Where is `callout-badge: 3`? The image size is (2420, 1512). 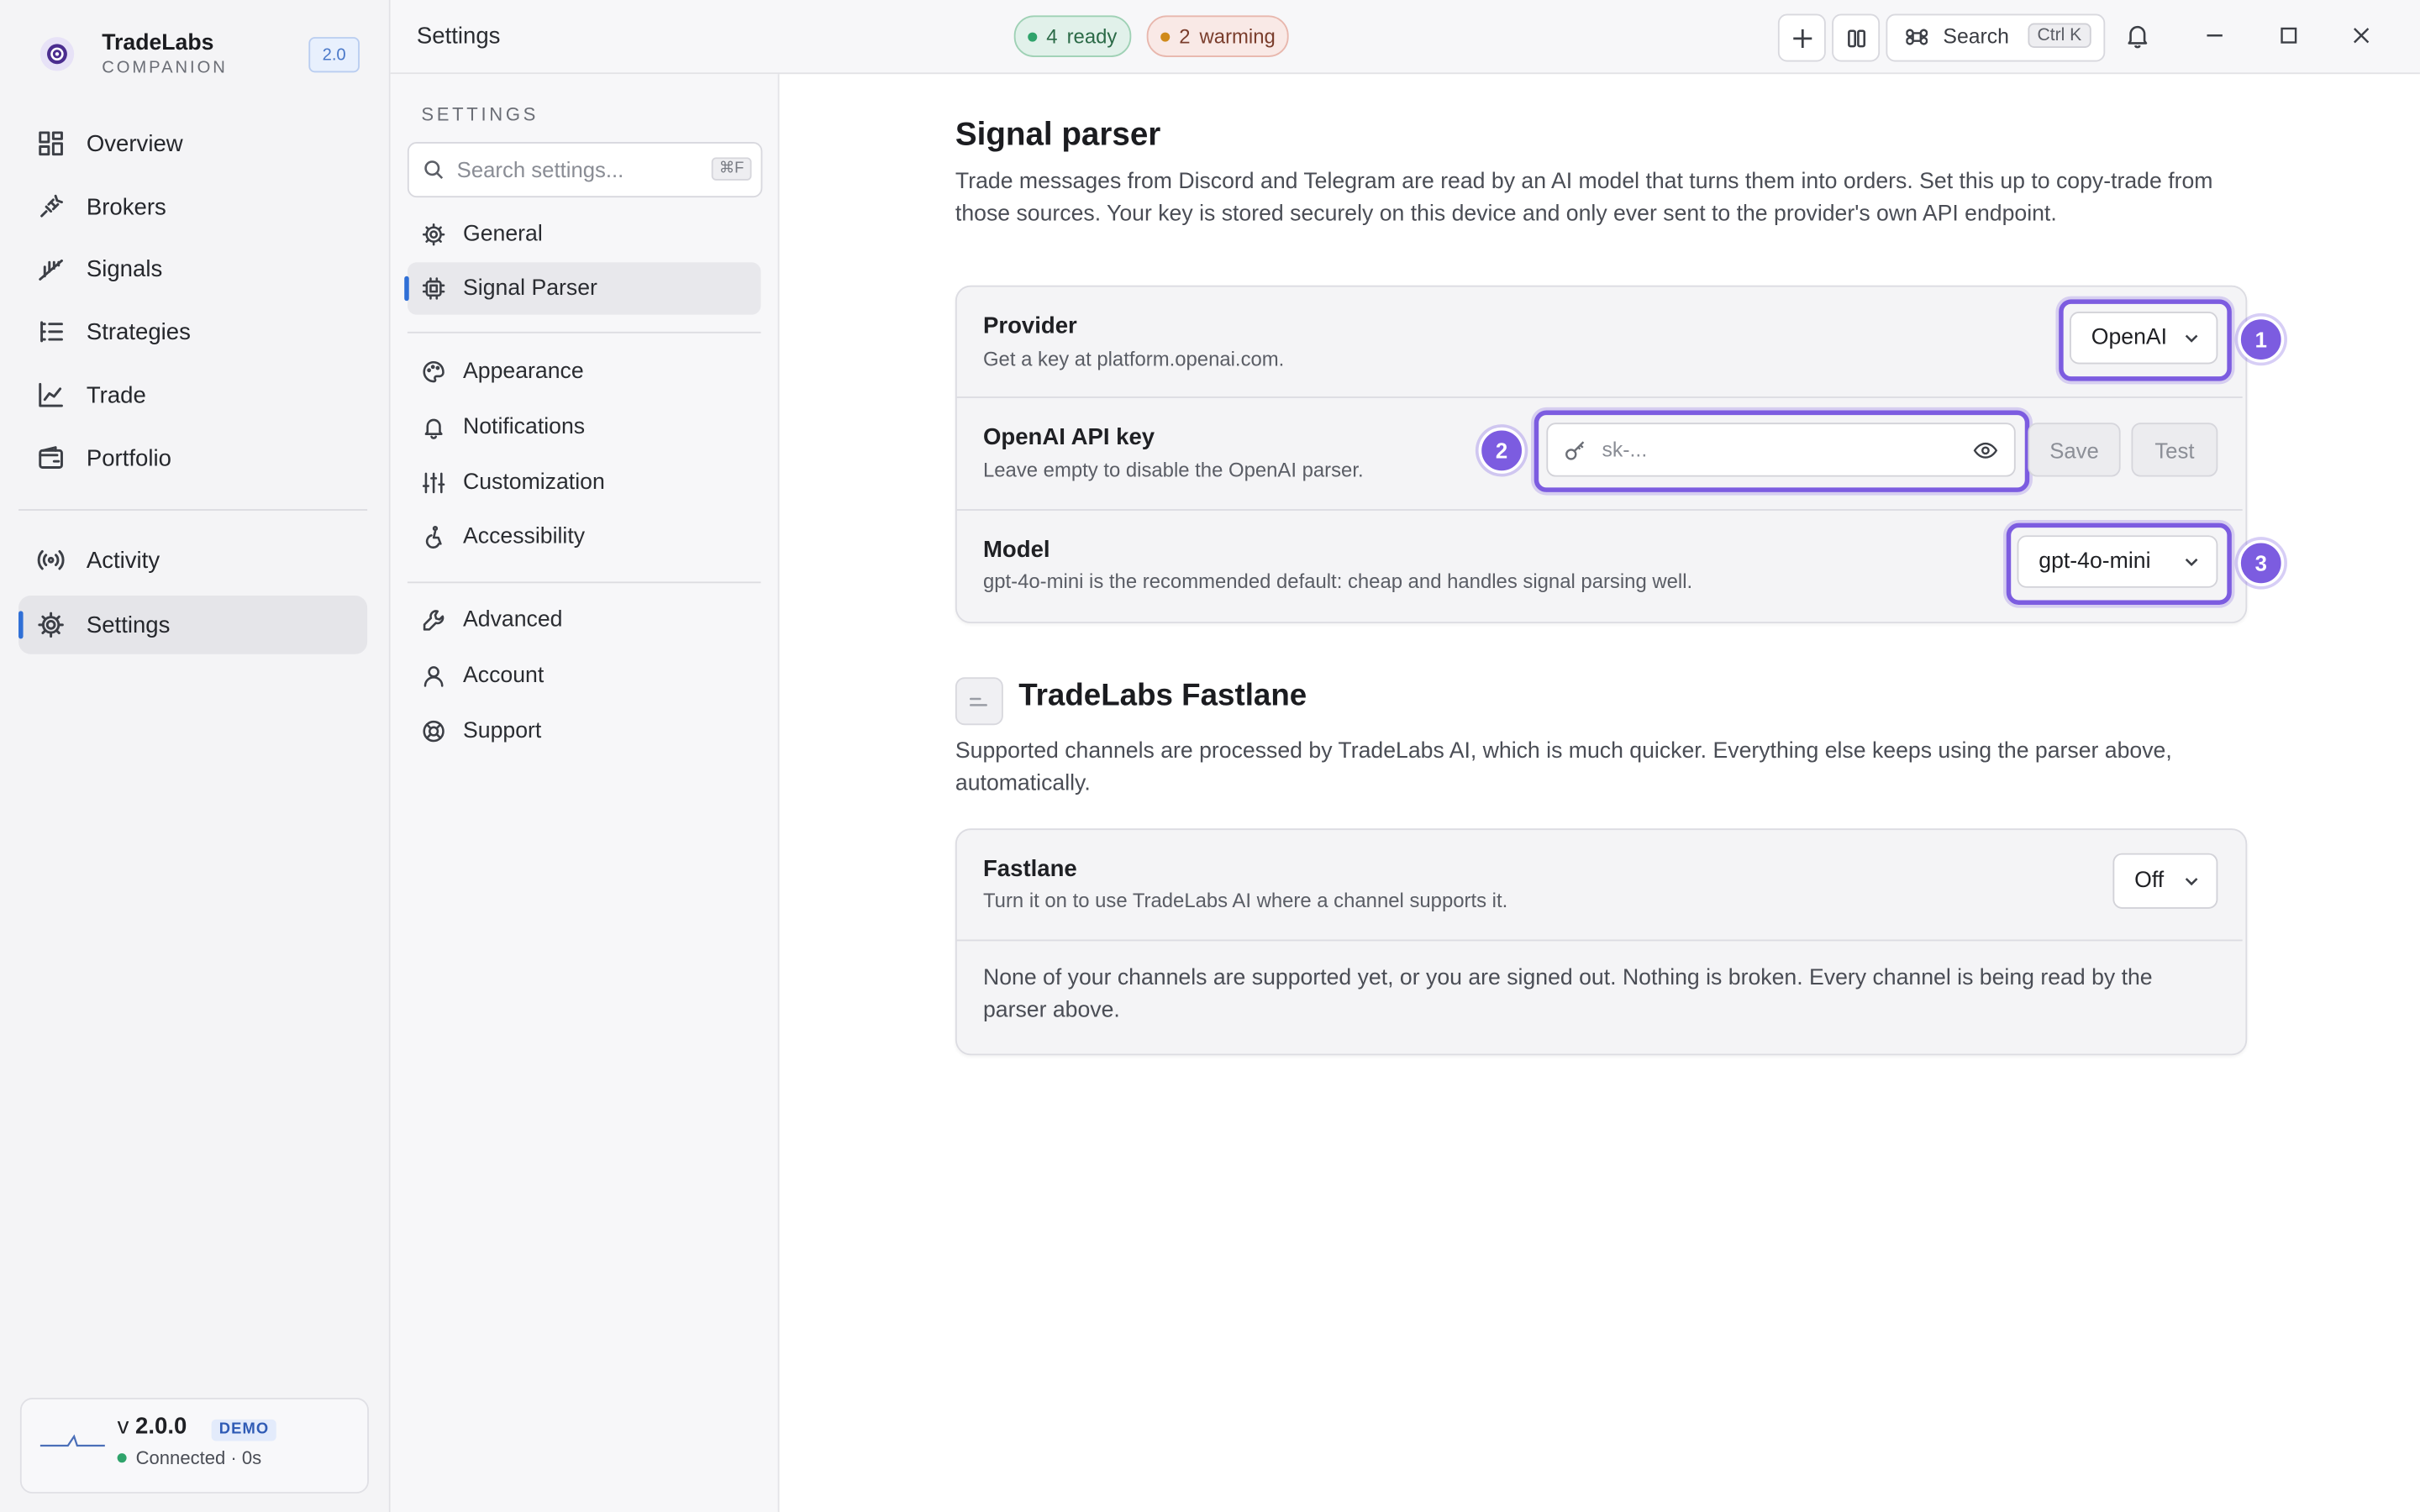
callout-badge: 3 is located at coordinates (2262, 562).